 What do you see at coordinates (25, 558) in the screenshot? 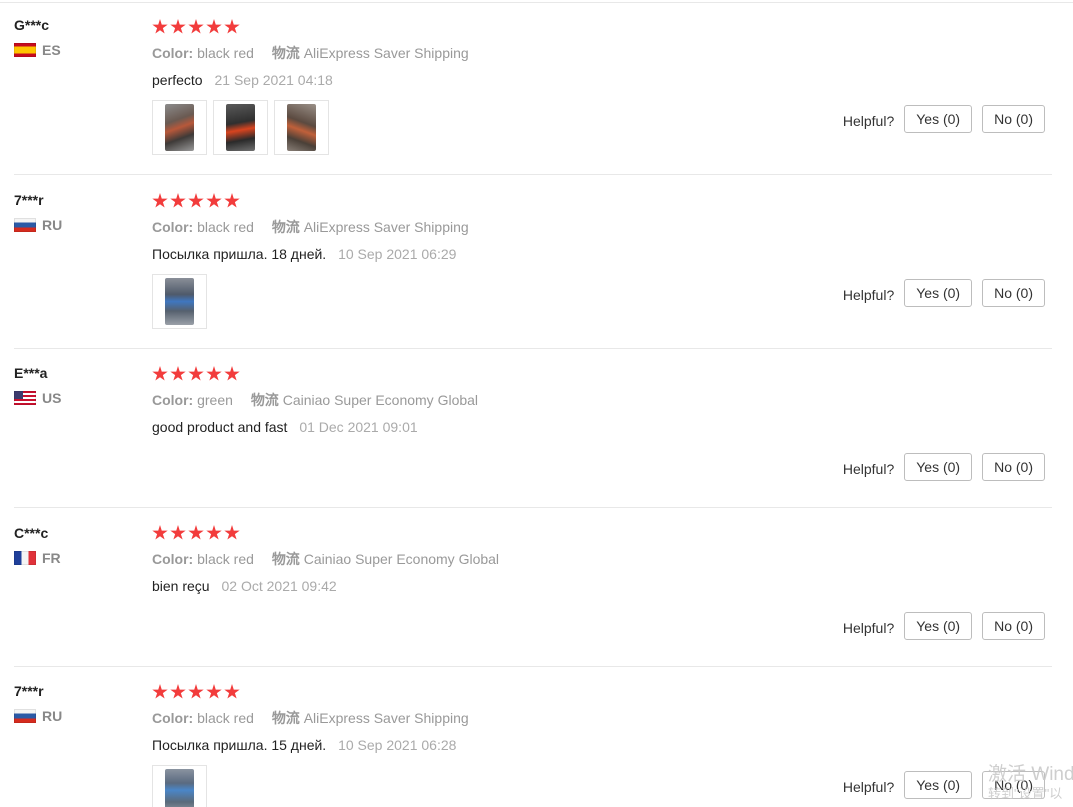
I see `france-flag-icon` at bounding box center [25, 558].